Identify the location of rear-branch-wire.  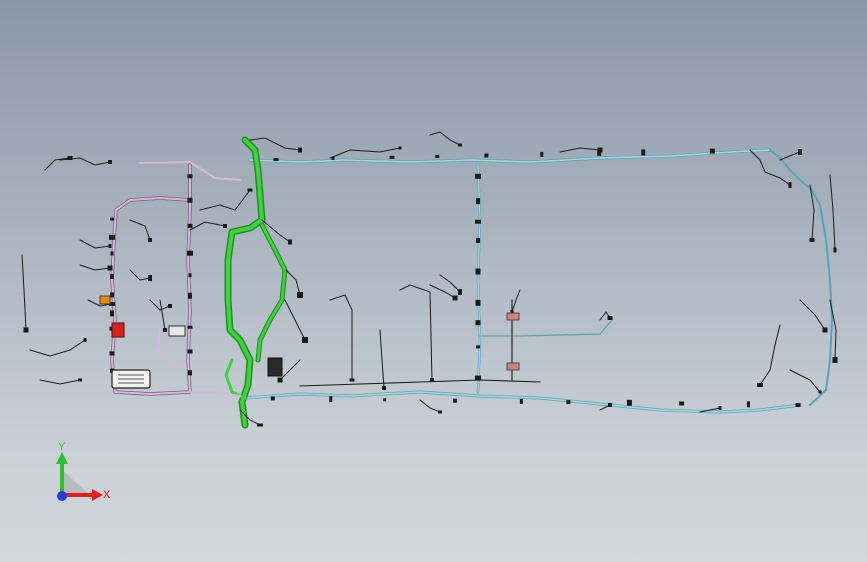
(546, 328).